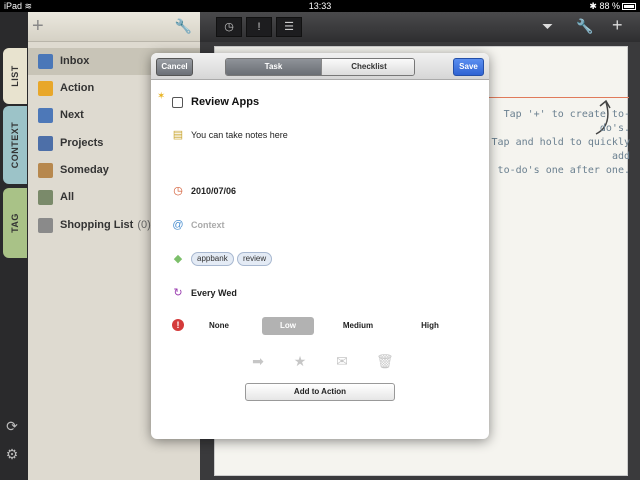 The image size is (640, 480). I want to click on hint-line: Tap '+' to create to-do's., so click(566, 121).